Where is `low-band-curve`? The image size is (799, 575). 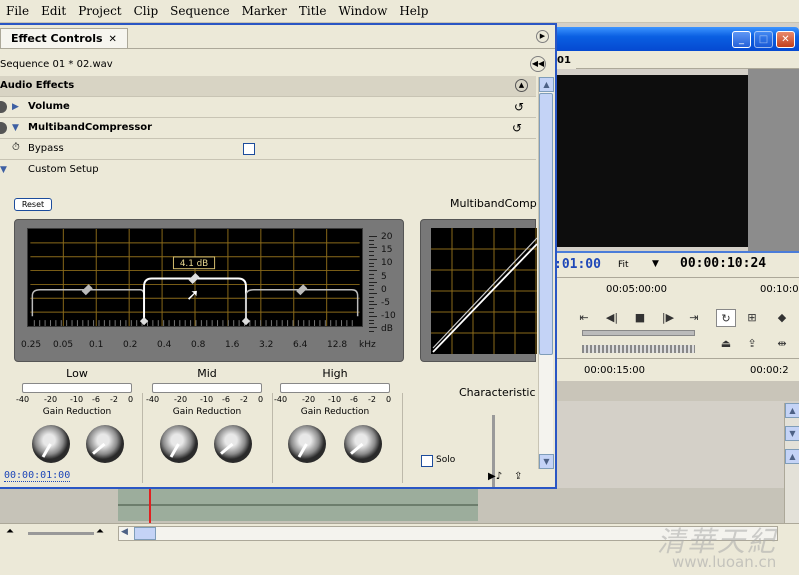 low-band-curve is located at coordinates (88, 306).